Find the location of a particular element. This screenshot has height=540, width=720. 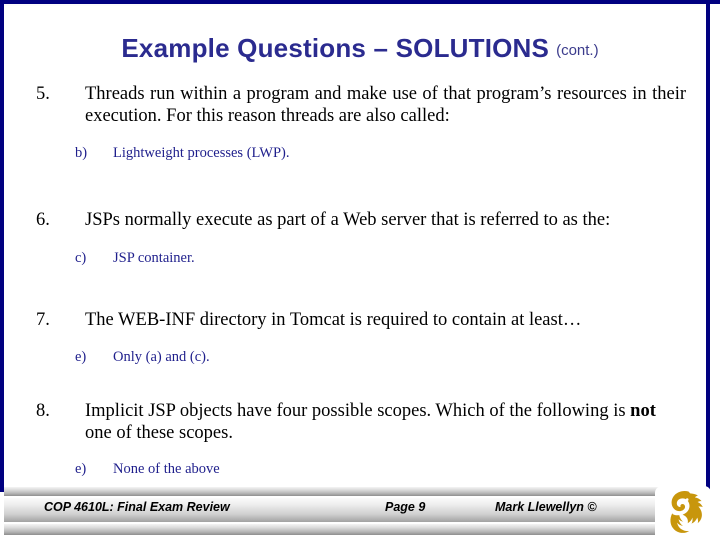

answer-row-8: e) None of the above is located at coordinates (360, 469).